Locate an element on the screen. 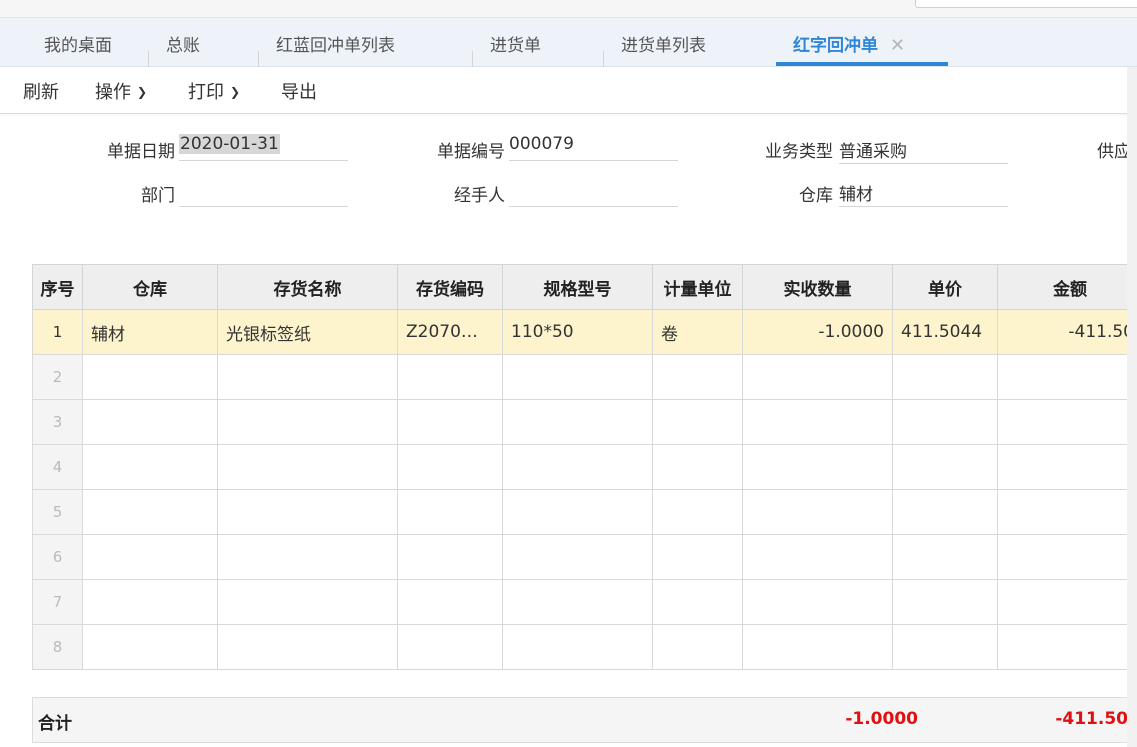 The height and width of the screenshot is (747, 1137). tab-purchase-order-list: 进货单列表 is located at coordinates (663, 42).